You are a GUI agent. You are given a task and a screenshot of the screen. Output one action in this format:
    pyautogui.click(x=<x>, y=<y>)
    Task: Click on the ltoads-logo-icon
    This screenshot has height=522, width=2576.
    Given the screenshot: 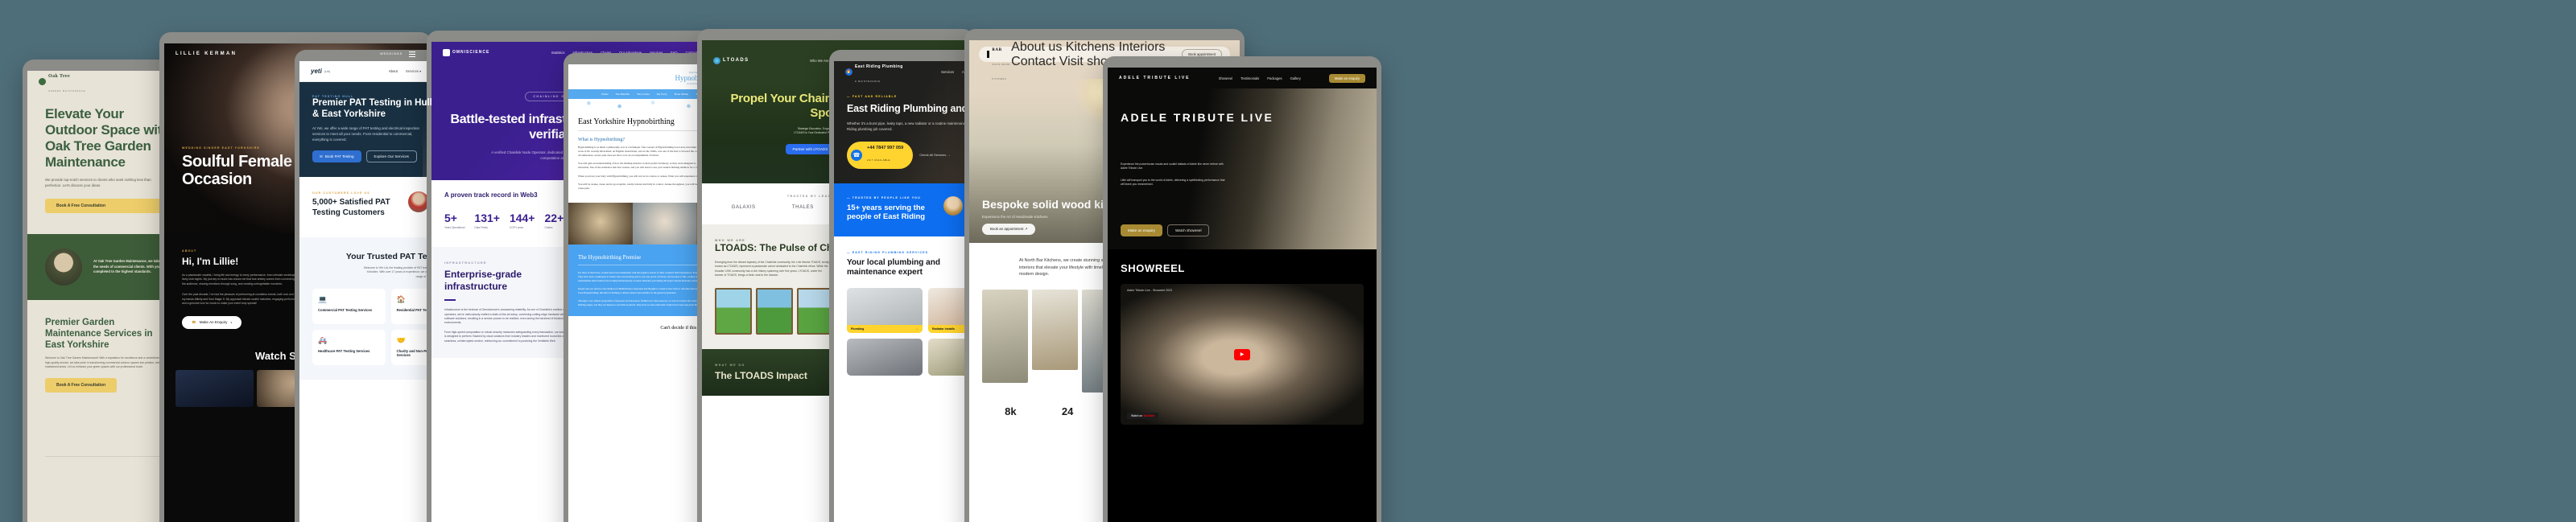 What is the action you would take?
    pyautogui.click(x=716, y=60)
    